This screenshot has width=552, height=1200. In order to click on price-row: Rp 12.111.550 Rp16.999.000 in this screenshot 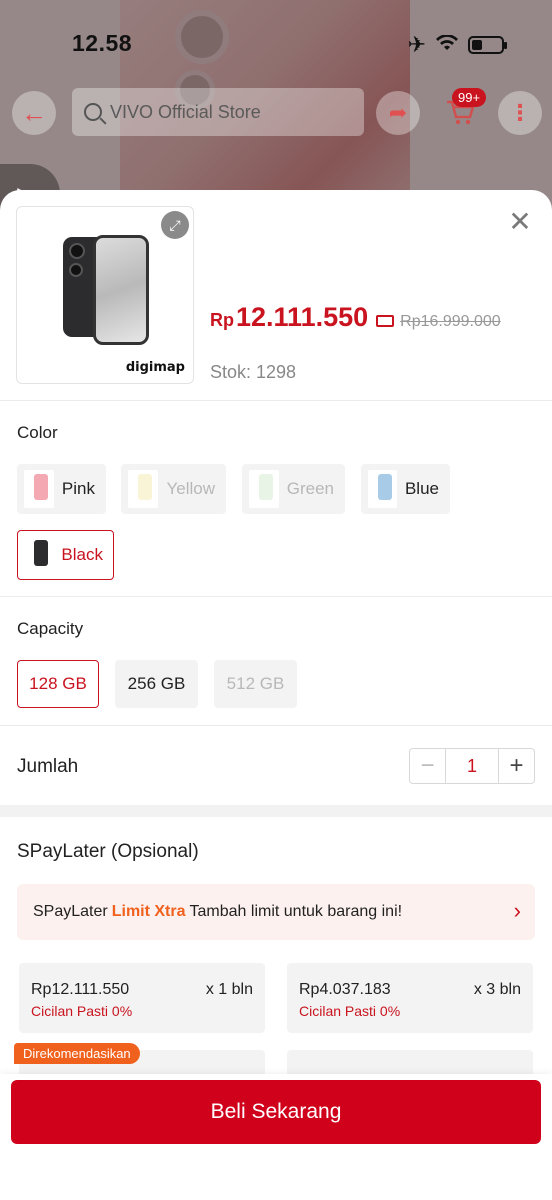, I will do `click(355, 317)`.